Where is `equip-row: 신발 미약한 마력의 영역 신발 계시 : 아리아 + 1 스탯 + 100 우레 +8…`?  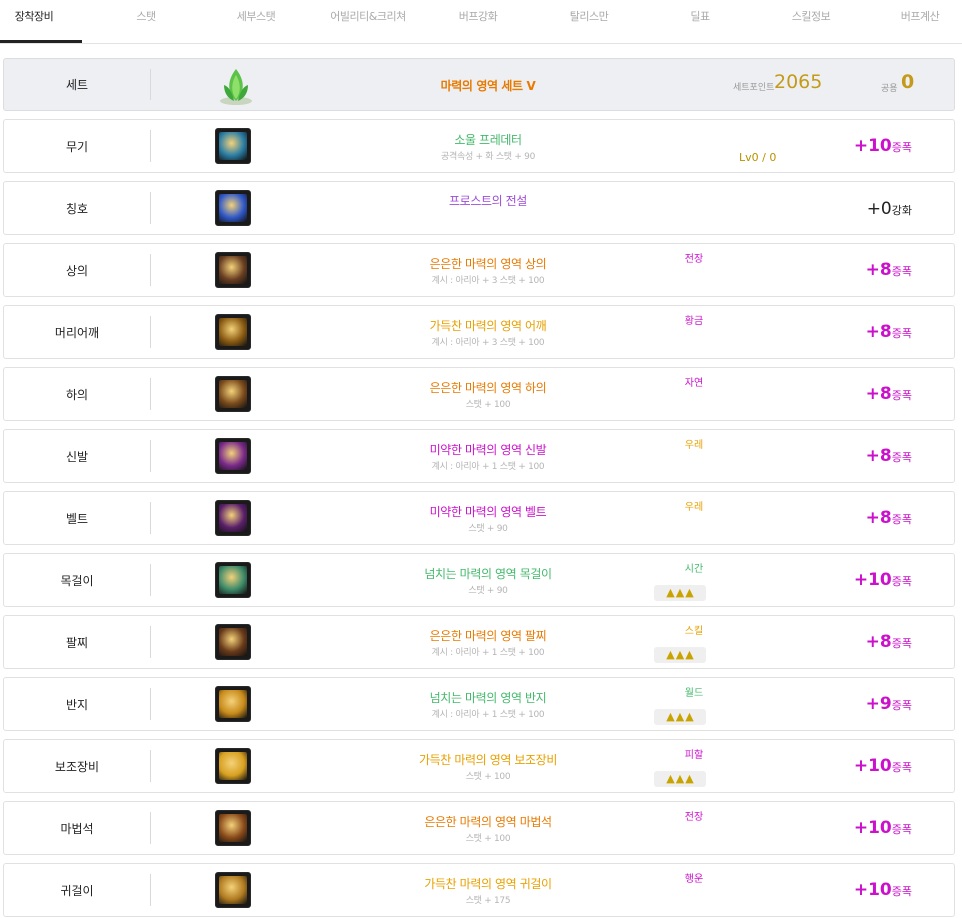 equip-row: 신발 미약한 마력의 영역 신발 계시 : 아리아 + 1 스탯 + 100 우레 +8… is located at coordinates (479, 456).